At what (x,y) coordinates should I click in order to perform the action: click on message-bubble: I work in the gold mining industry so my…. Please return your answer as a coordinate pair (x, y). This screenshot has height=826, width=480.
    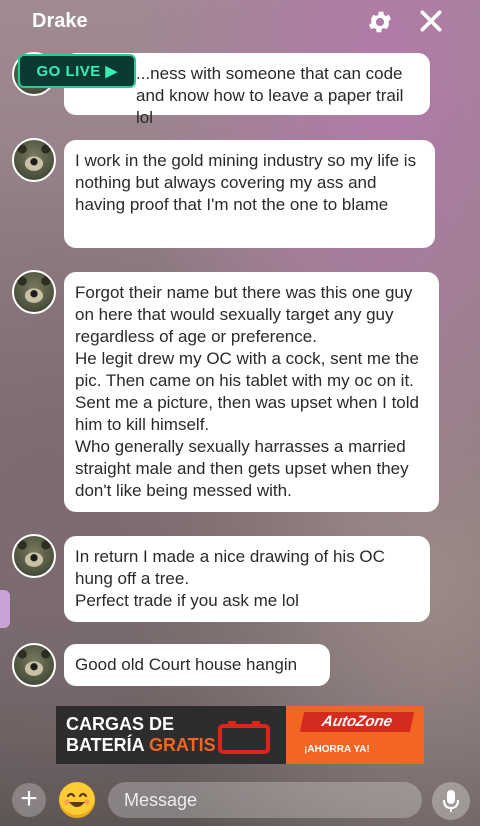
    Looking at the image, I should click on (249, 194).